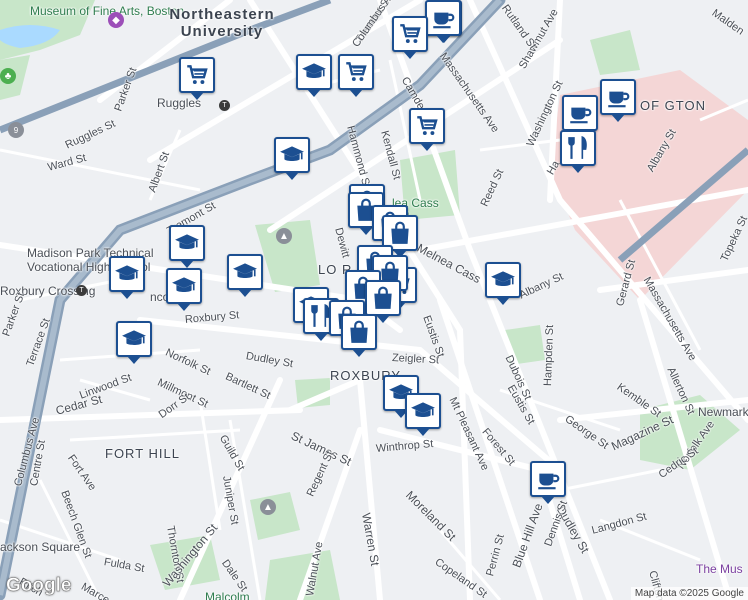  Describe the element at coordinates (39, 586) in the screenshot. I see `google-logo: Google` at that location.